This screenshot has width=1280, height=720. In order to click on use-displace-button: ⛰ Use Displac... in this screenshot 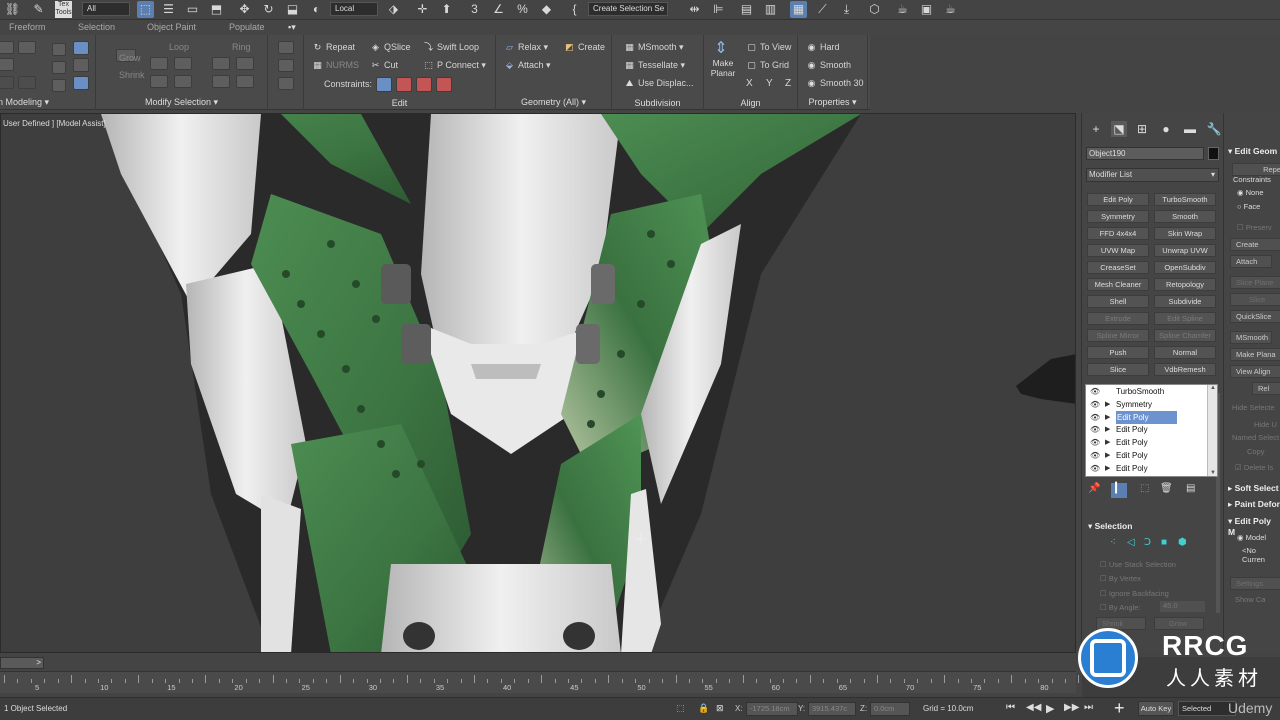, I will do `click(659, 83)`.